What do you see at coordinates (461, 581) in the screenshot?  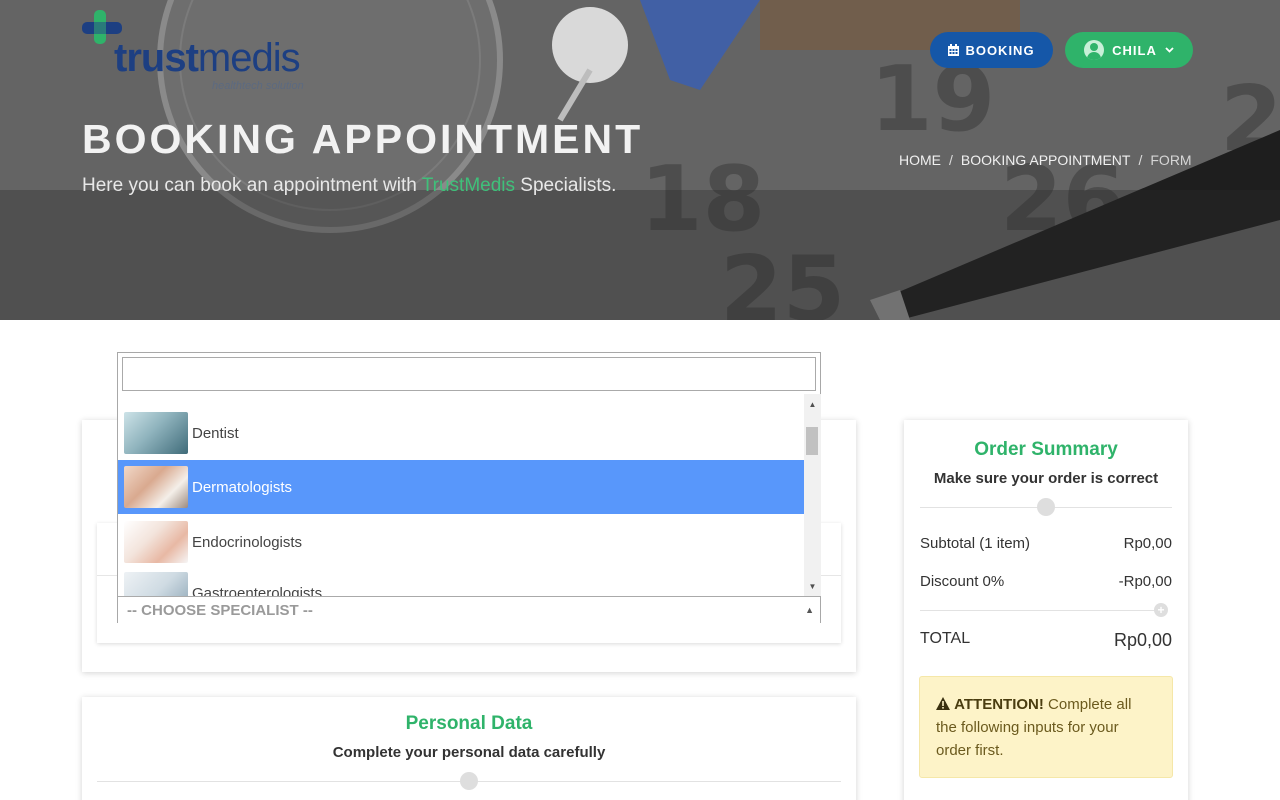 I see `specialist-option-gastroenterologists: Gastroenterologists` at bounding box center [461, 581].